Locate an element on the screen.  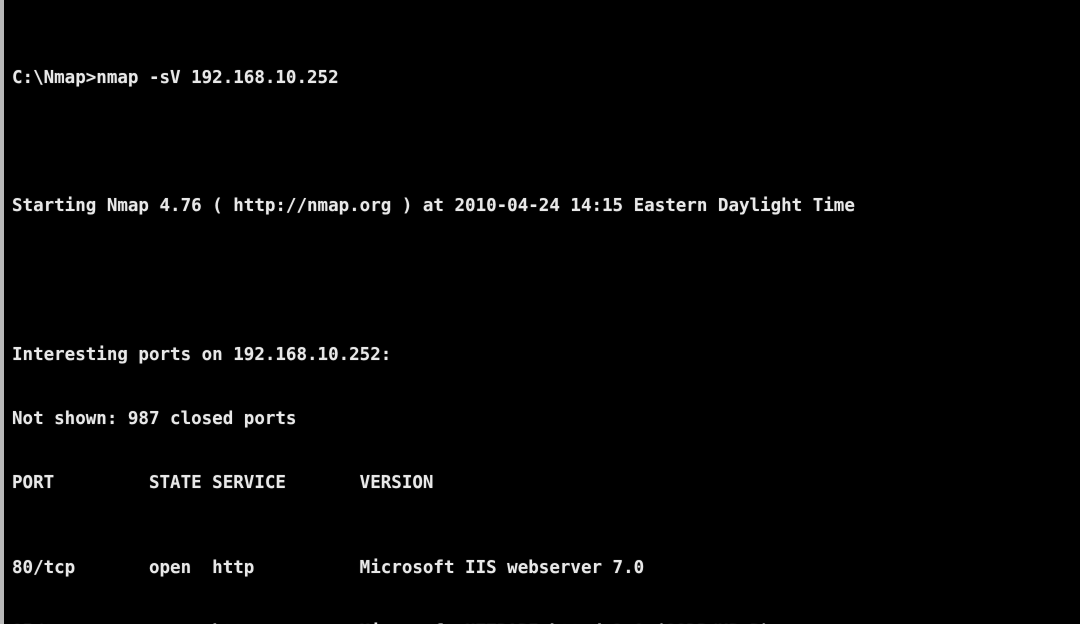
port-table-header: PORT STATE SERVICE VERSION is located at coordinates (223, 482).